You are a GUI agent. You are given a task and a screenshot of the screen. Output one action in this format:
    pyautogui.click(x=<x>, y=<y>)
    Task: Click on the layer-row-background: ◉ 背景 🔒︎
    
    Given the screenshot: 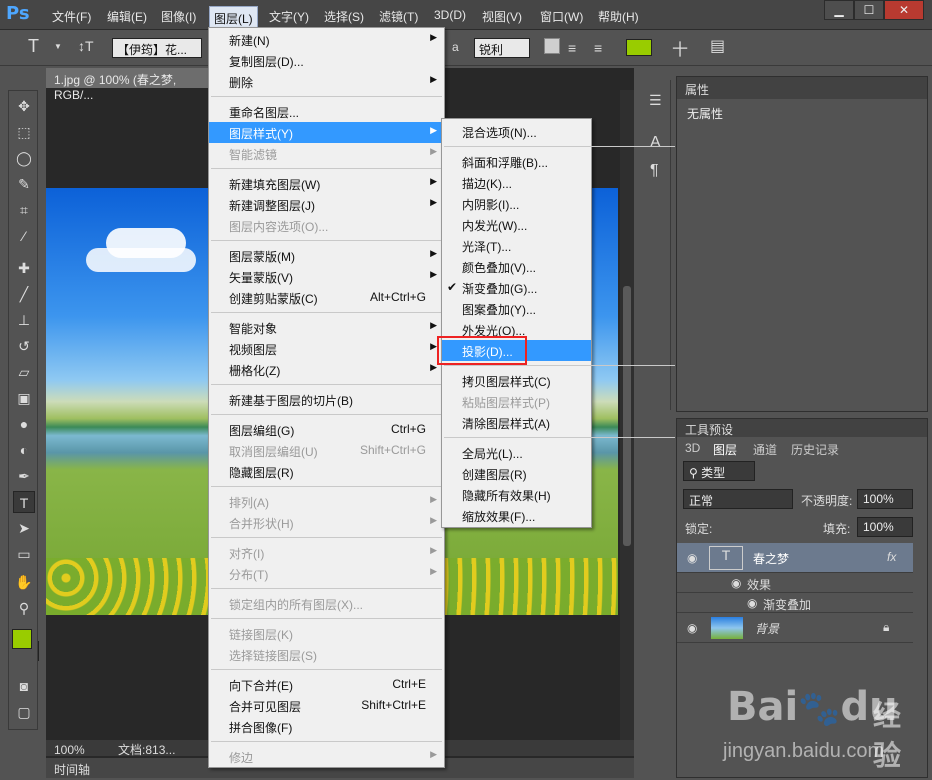 What is the action you would take?
    pyautogui.click(x=795, y=628)
    